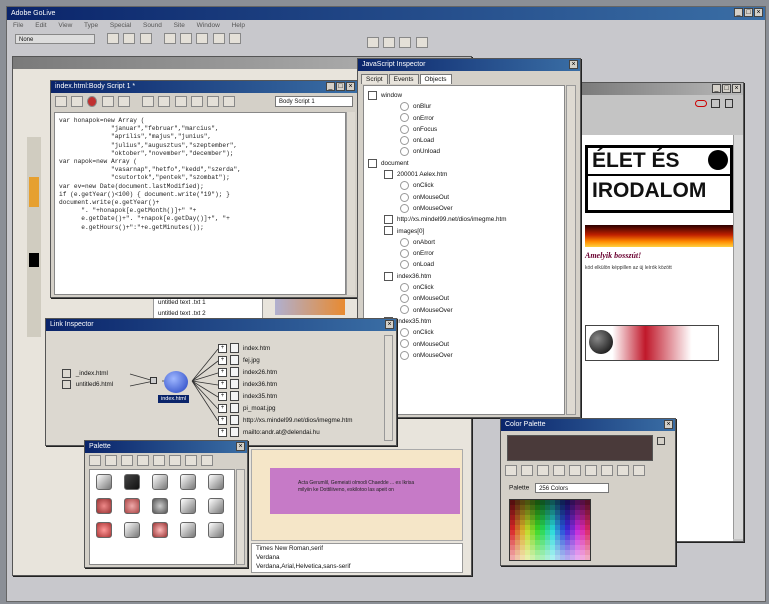 Image resolution: width=769 pixels, height=604 pixels. What do you see at coordinates (738, 337) in the screenshot?
I see `preview-scrollbar` at bounding box center [738, 337].